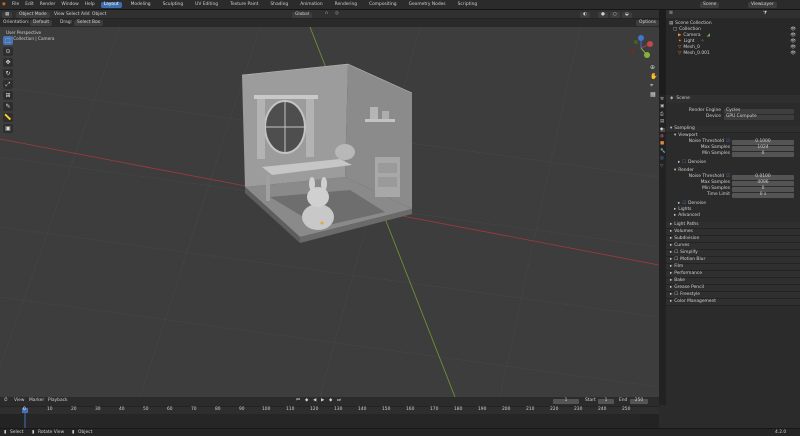 Image resolution: width=800 pixels, height=436 pixels. Describe the element at coordinates (111, 5) in the screenshot. I see `tab-layout: Layout` at that location.